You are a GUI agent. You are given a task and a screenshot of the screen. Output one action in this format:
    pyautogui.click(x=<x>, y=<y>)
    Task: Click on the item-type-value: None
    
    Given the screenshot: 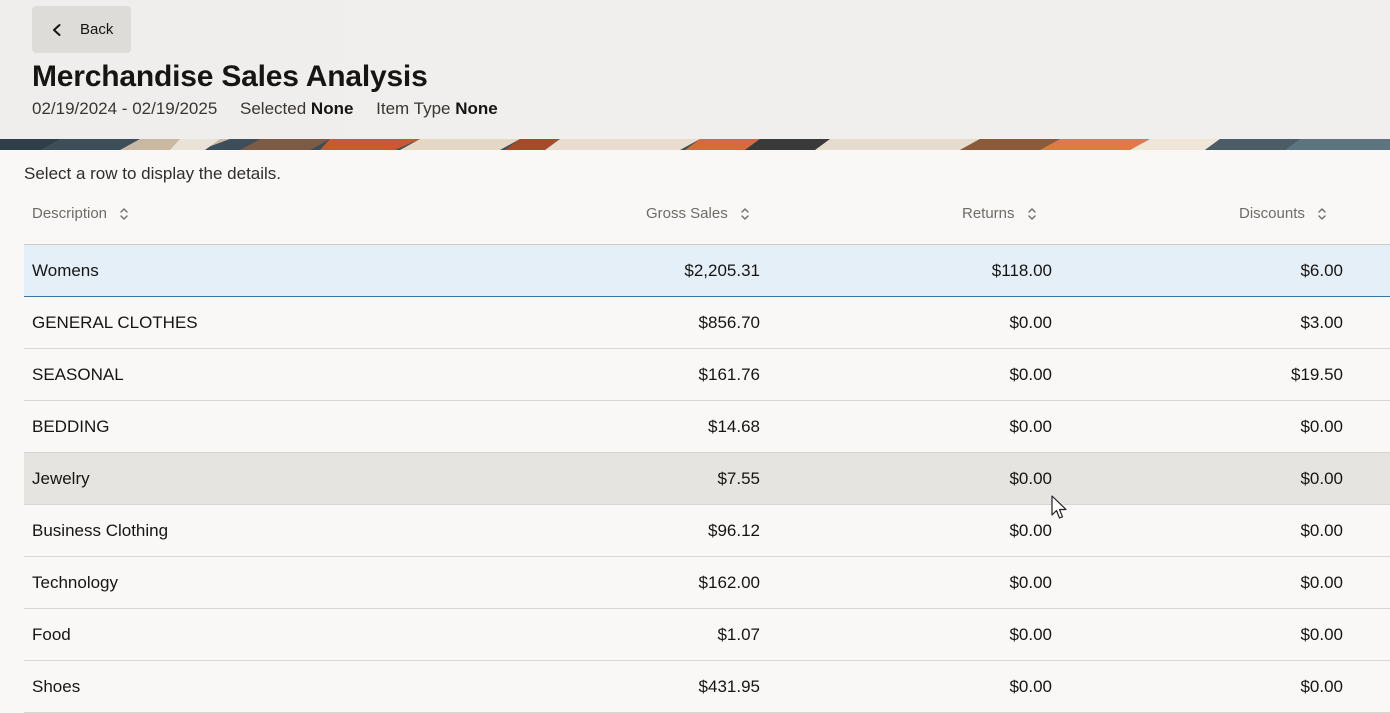 What is the action you would take?
    pyautogui.click(x=476, y=108)
    